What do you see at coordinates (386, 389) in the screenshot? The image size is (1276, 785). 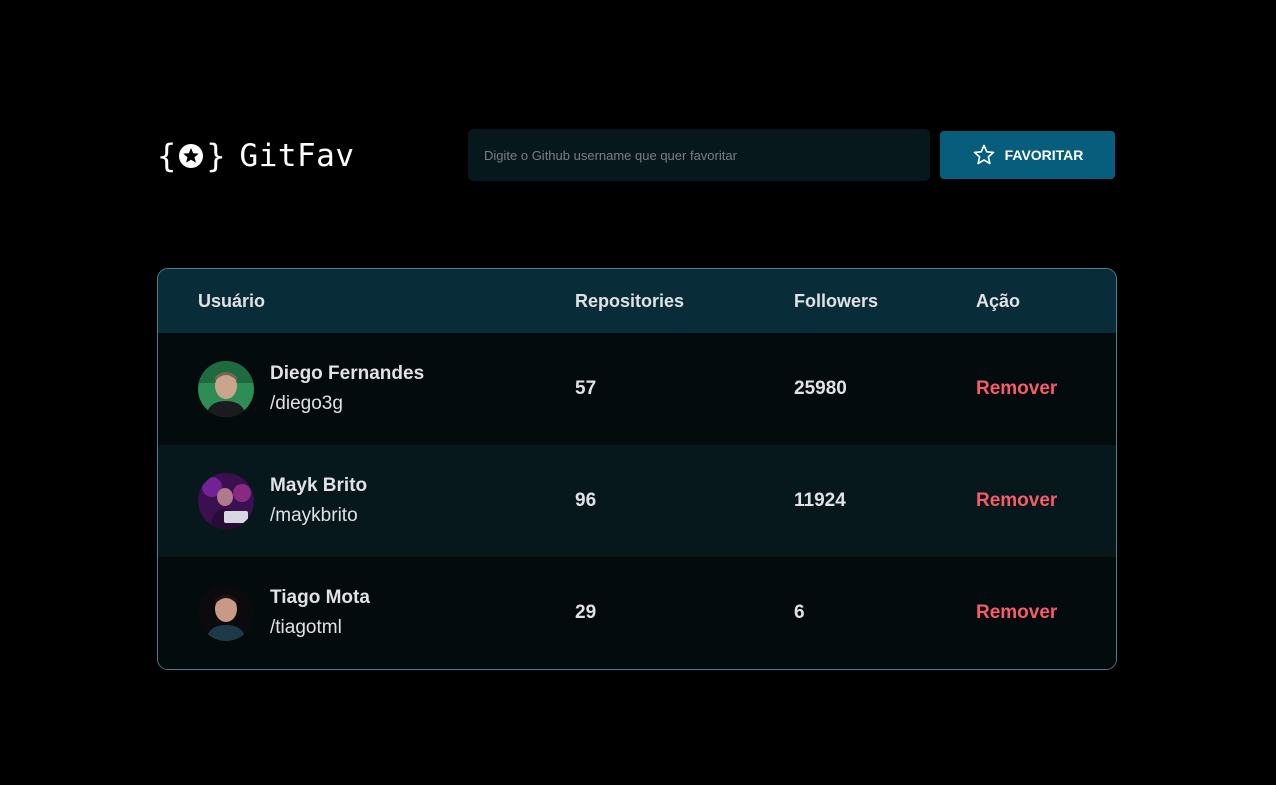 I see `user-cell: Diego Fernandes /diego3g` at bounding box center [386, 389].